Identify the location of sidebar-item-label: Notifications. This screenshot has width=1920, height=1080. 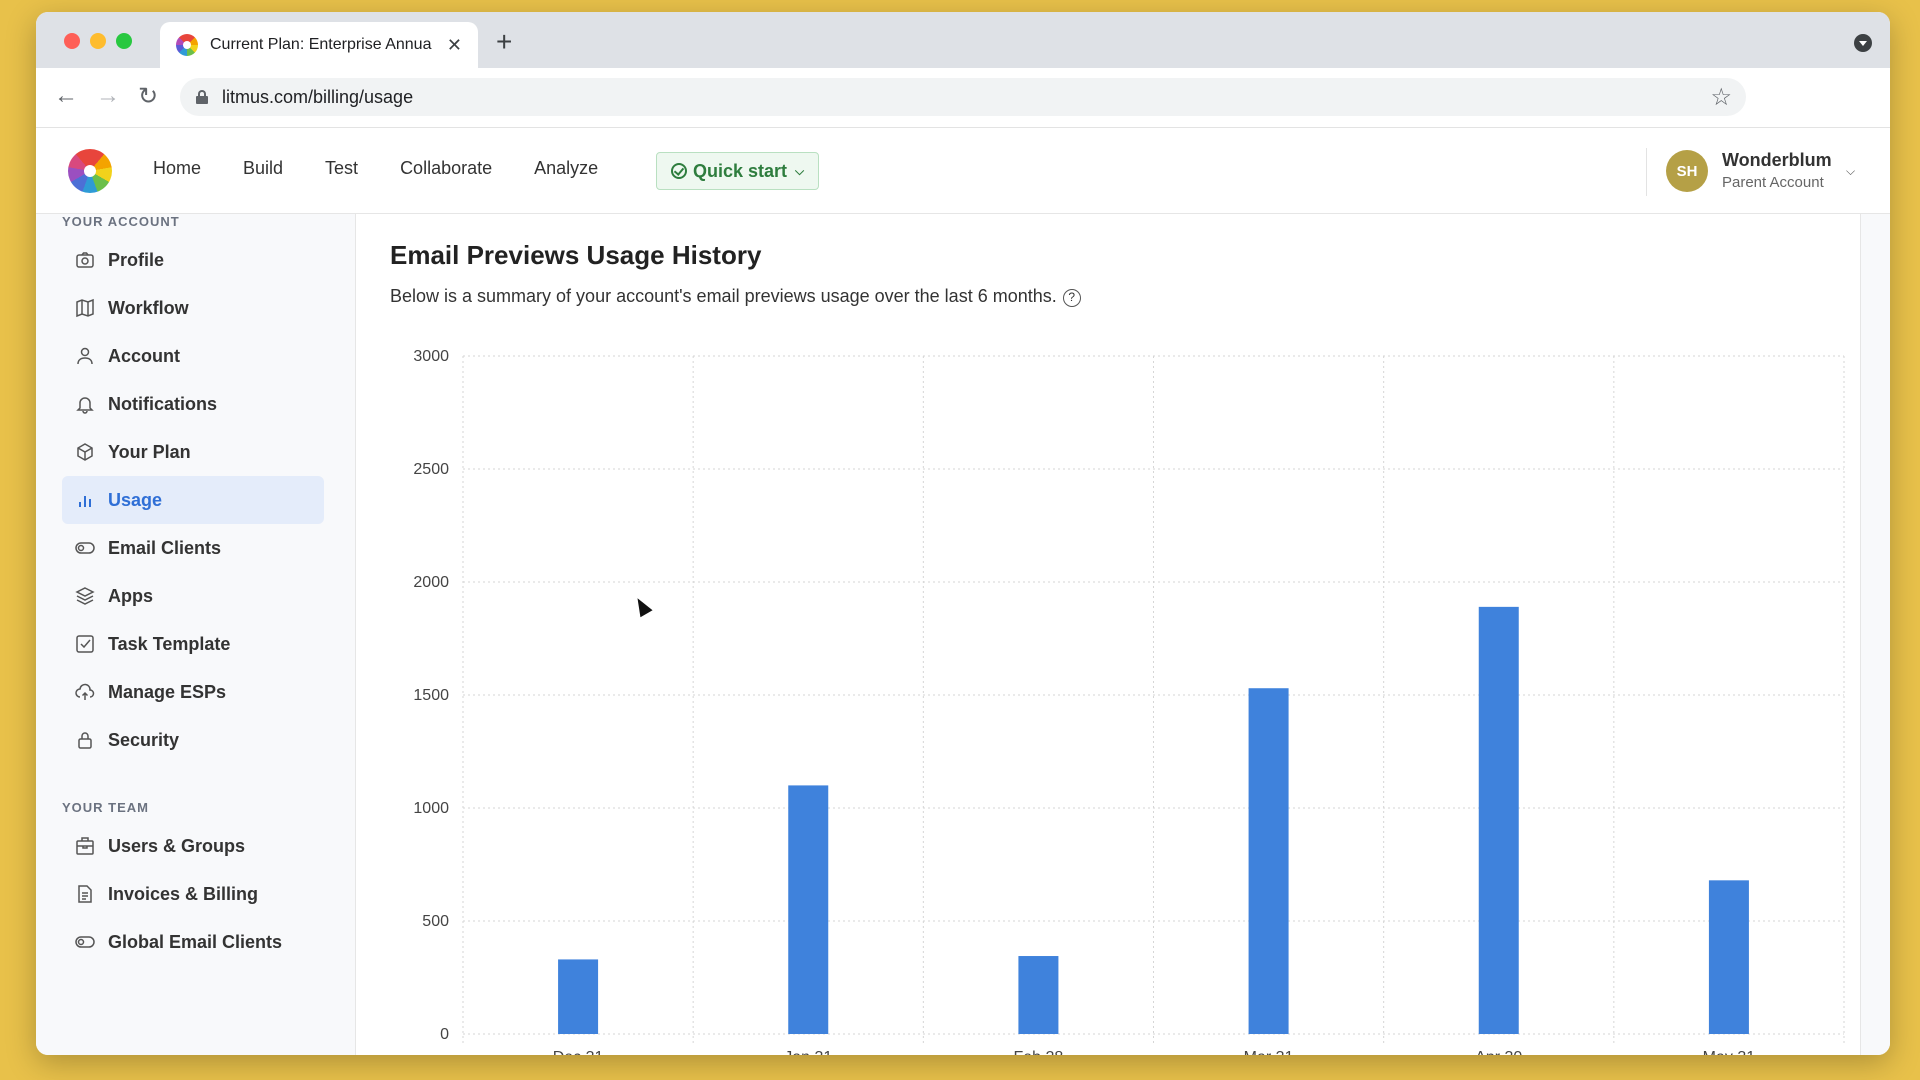
(163, 403).